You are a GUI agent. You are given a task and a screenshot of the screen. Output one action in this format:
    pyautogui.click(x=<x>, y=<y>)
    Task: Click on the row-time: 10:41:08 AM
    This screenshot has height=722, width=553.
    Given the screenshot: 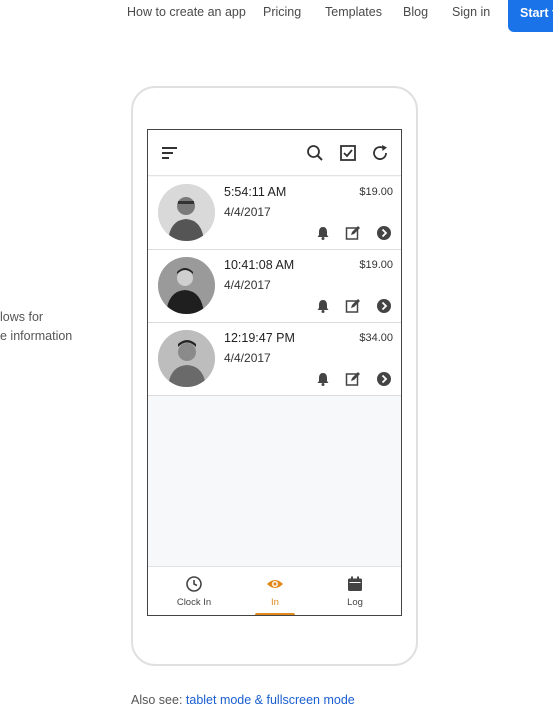 What is the action you would take?
    pyautogui.click(x=259, y=265)
    